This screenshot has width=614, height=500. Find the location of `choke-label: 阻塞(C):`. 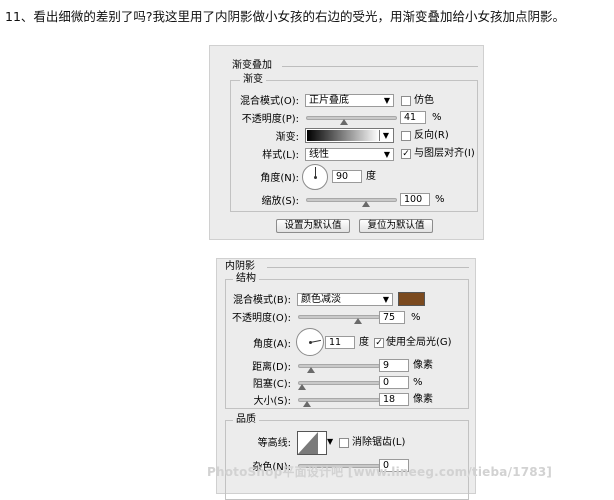

choke-label: 阻塞(C): is located at coordinates (271, 384).